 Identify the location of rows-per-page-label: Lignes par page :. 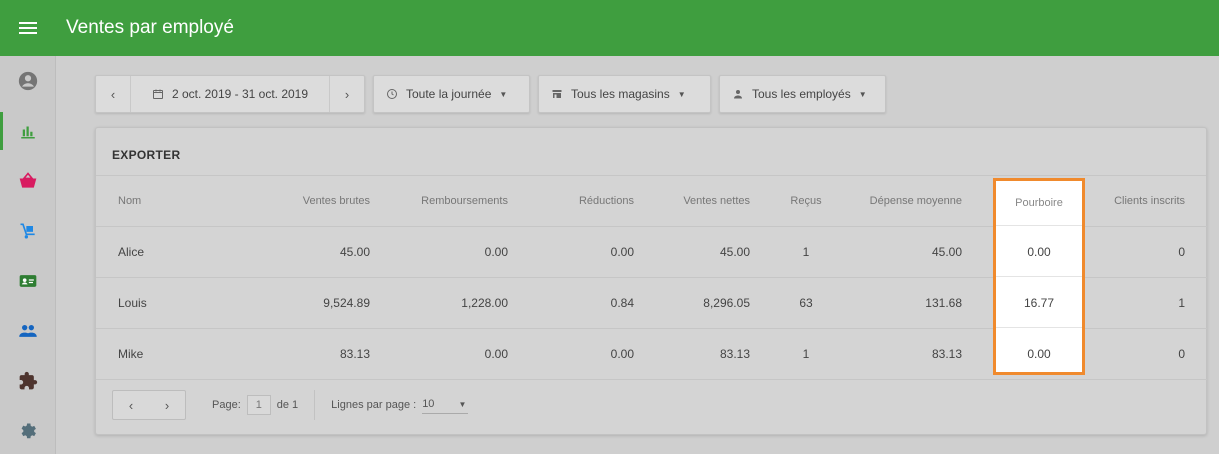
(374, 405).